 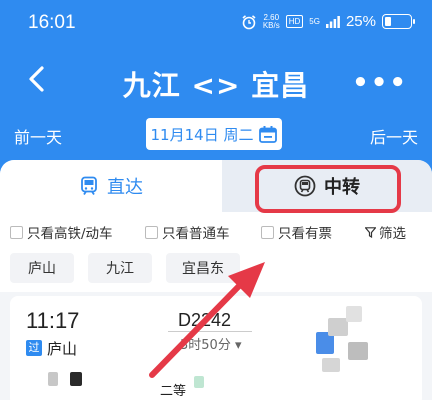 What do you see at coordinates (360, 21) in the screenshot?
I see `battery-percent: 25%` at bounding box center [360, 21].